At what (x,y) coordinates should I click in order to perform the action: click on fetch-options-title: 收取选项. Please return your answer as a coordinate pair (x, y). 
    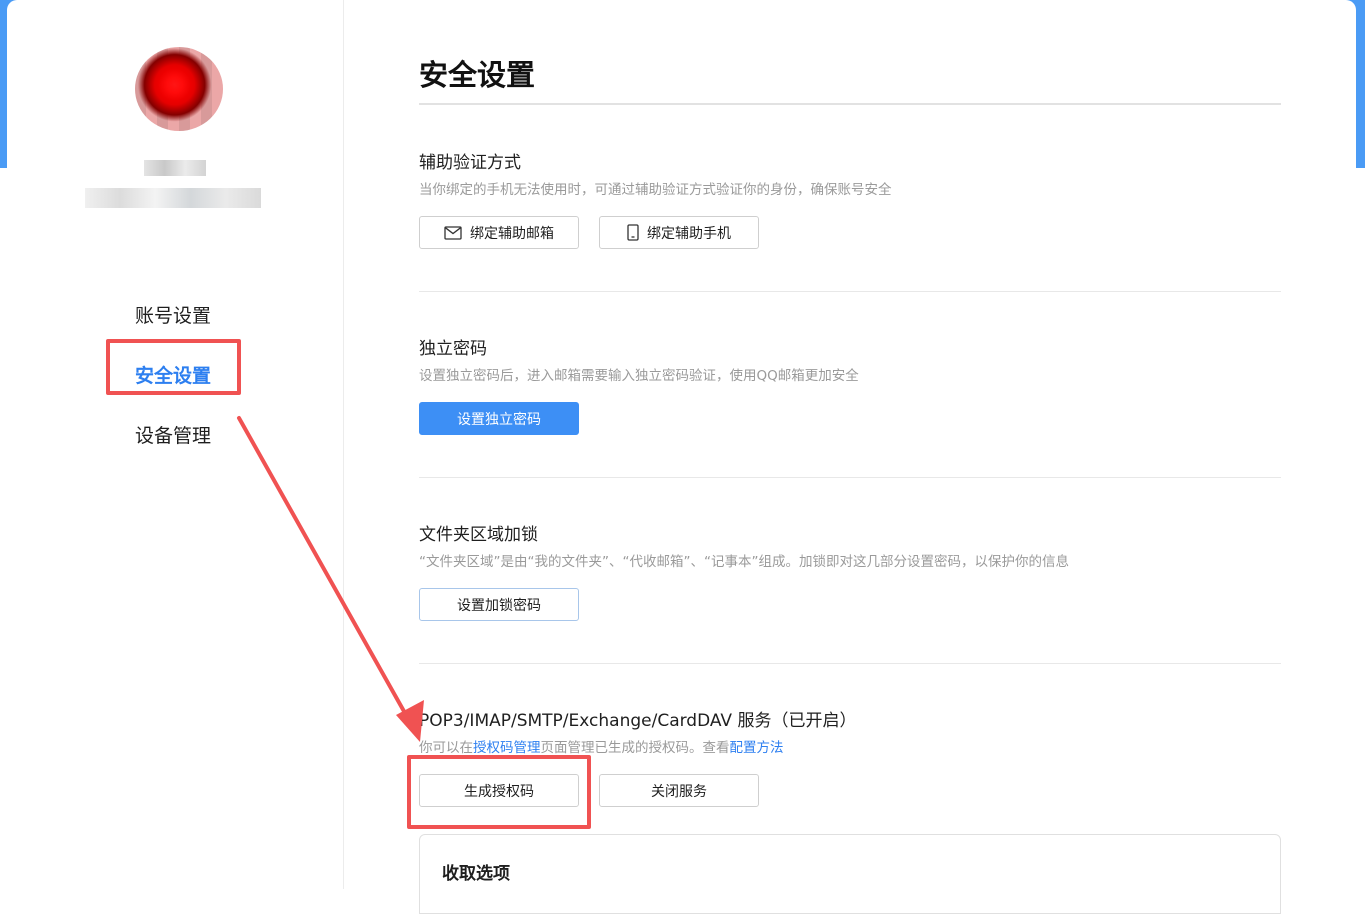
    Looking at the image, I should click on (476, 874).